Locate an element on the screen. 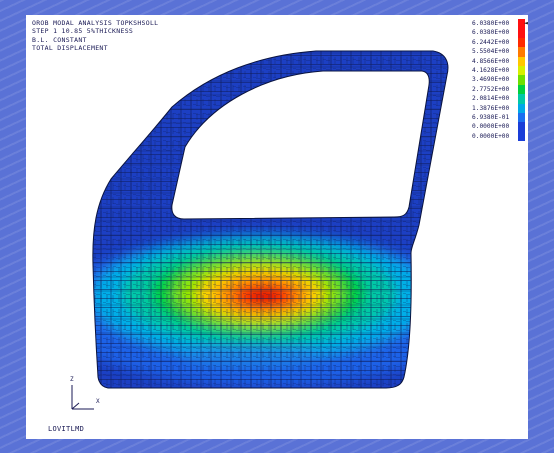 The width and height of the screenshot is (554, 453). axis-x-label: X is located at coordinates (98, 401).